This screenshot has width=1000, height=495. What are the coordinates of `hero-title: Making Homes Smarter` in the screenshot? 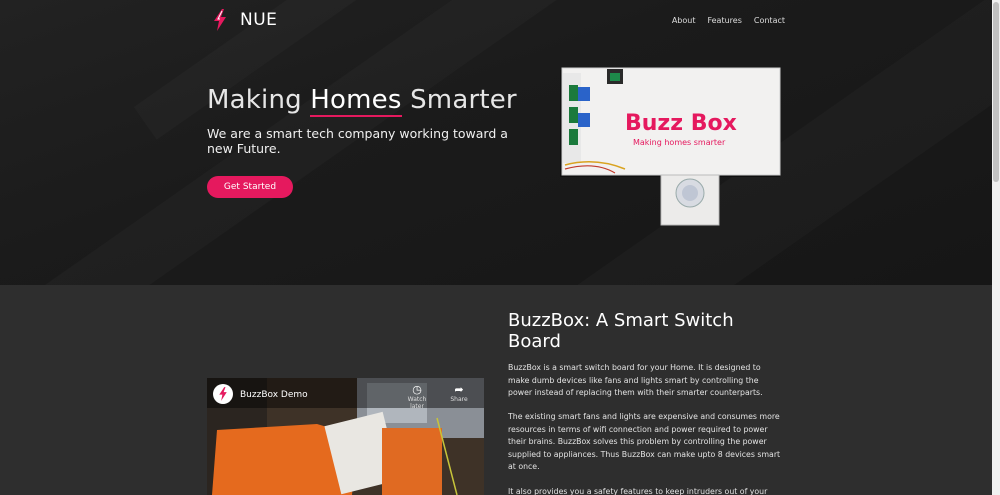 It's located at (362, 101).